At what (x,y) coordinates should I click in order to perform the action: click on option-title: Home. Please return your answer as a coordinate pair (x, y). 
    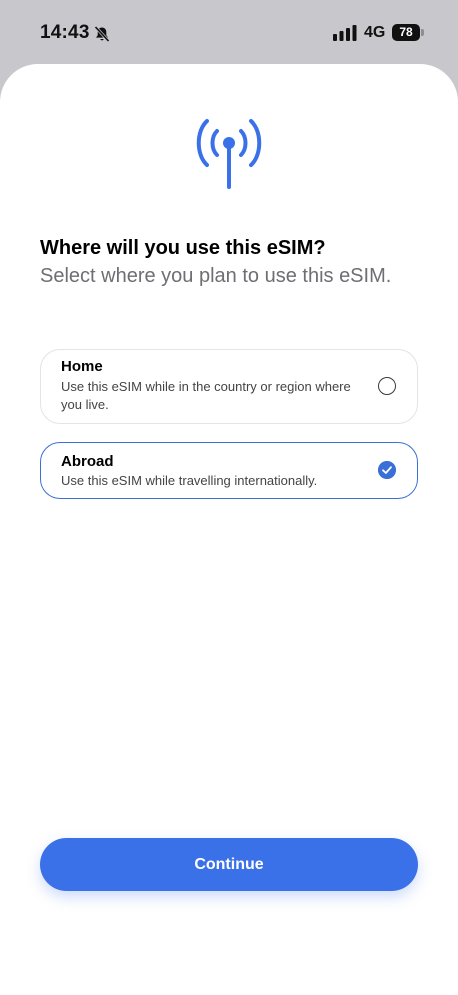
    Looking at the image, I should click on (82, 366).